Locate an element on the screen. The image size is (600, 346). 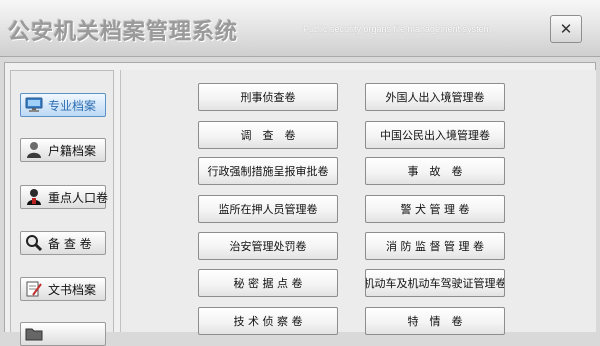
close-icon: ✕ is located at coordinates (566, 28).